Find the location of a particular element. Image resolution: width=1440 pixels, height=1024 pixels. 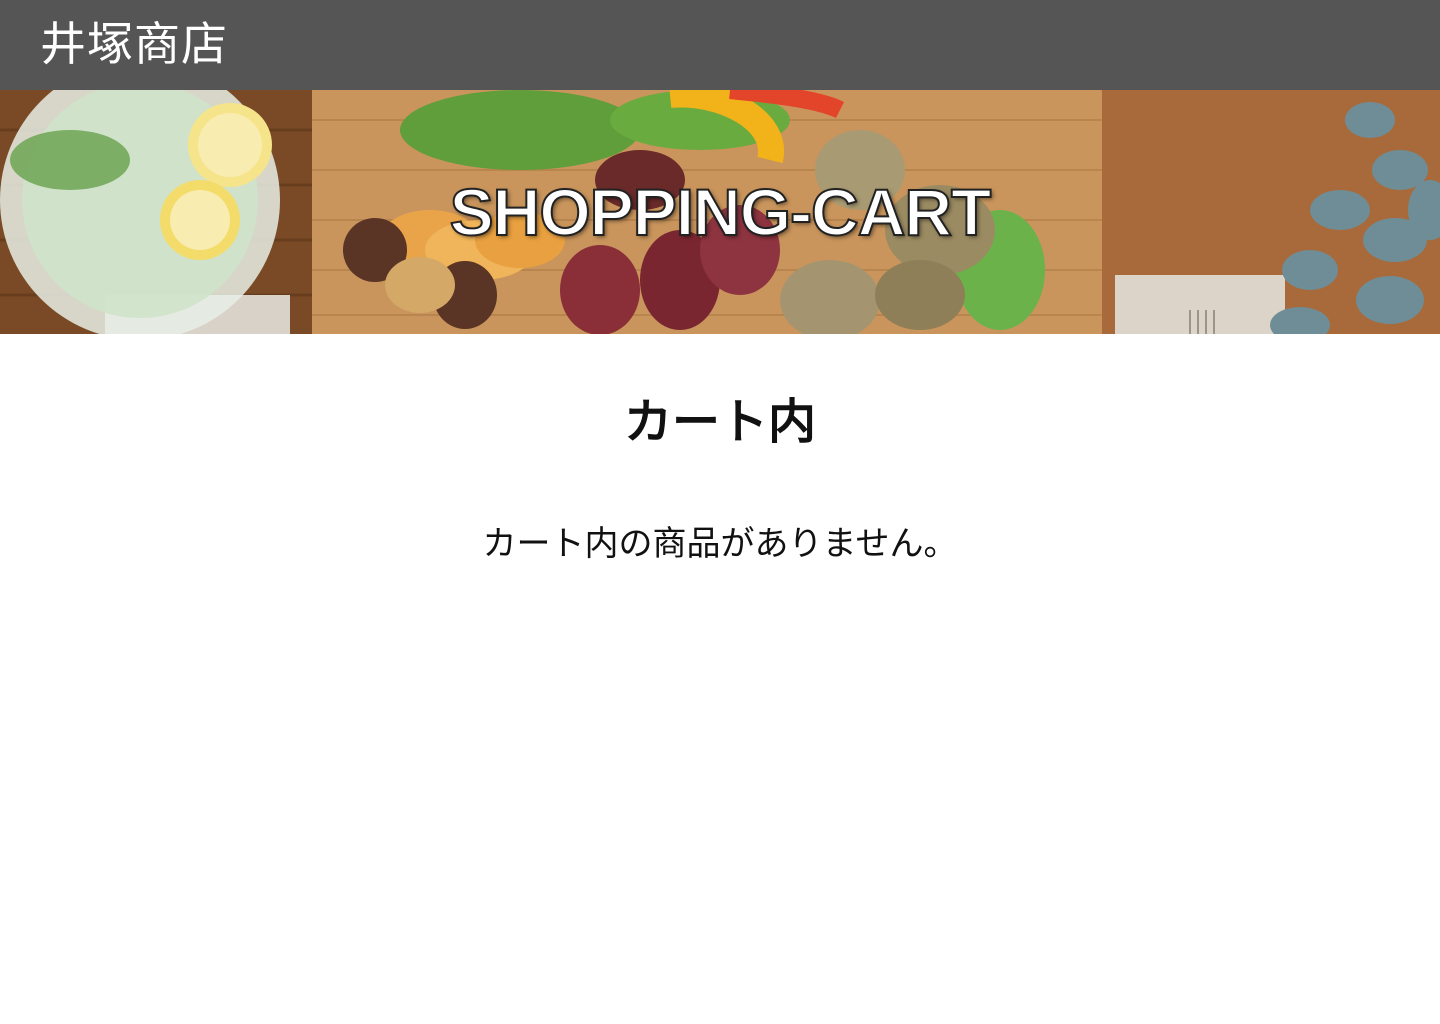

site-header: 井塚商店 is located at coordinates (720, 45).